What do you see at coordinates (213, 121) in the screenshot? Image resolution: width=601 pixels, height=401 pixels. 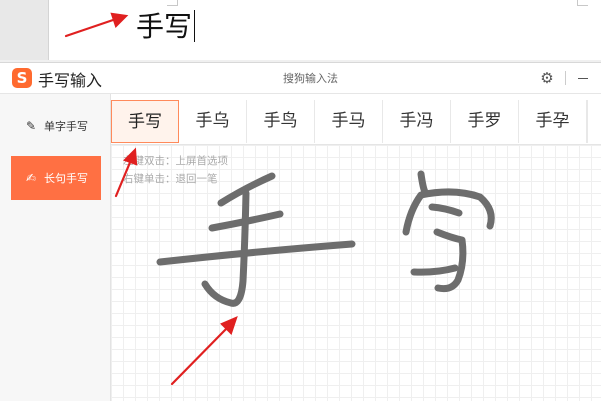 I see `candidate-2: 手乌` at bounding box center [213, 121].